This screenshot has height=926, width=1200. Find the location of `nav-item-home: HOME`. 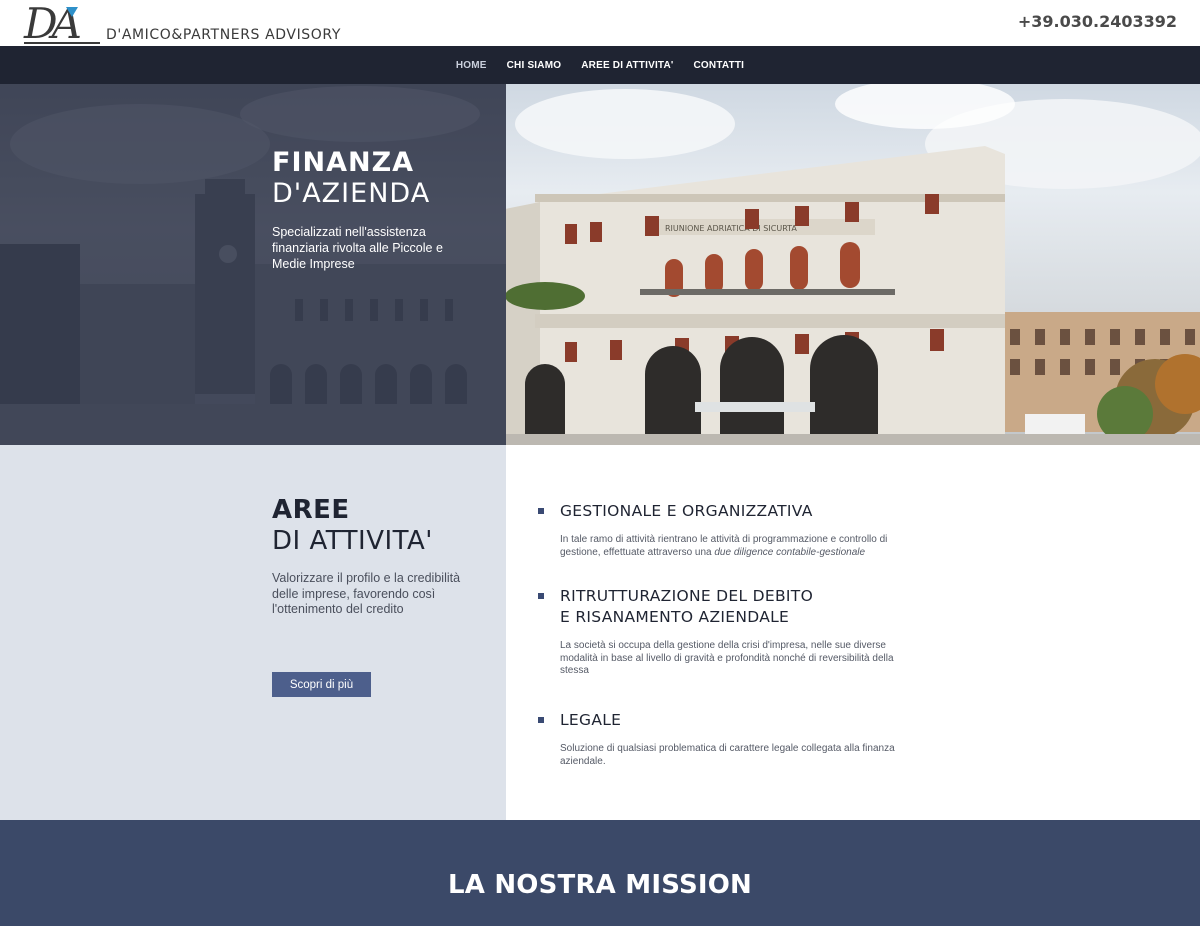

nav-item-home: HOME is located at coordinates (471, 65).